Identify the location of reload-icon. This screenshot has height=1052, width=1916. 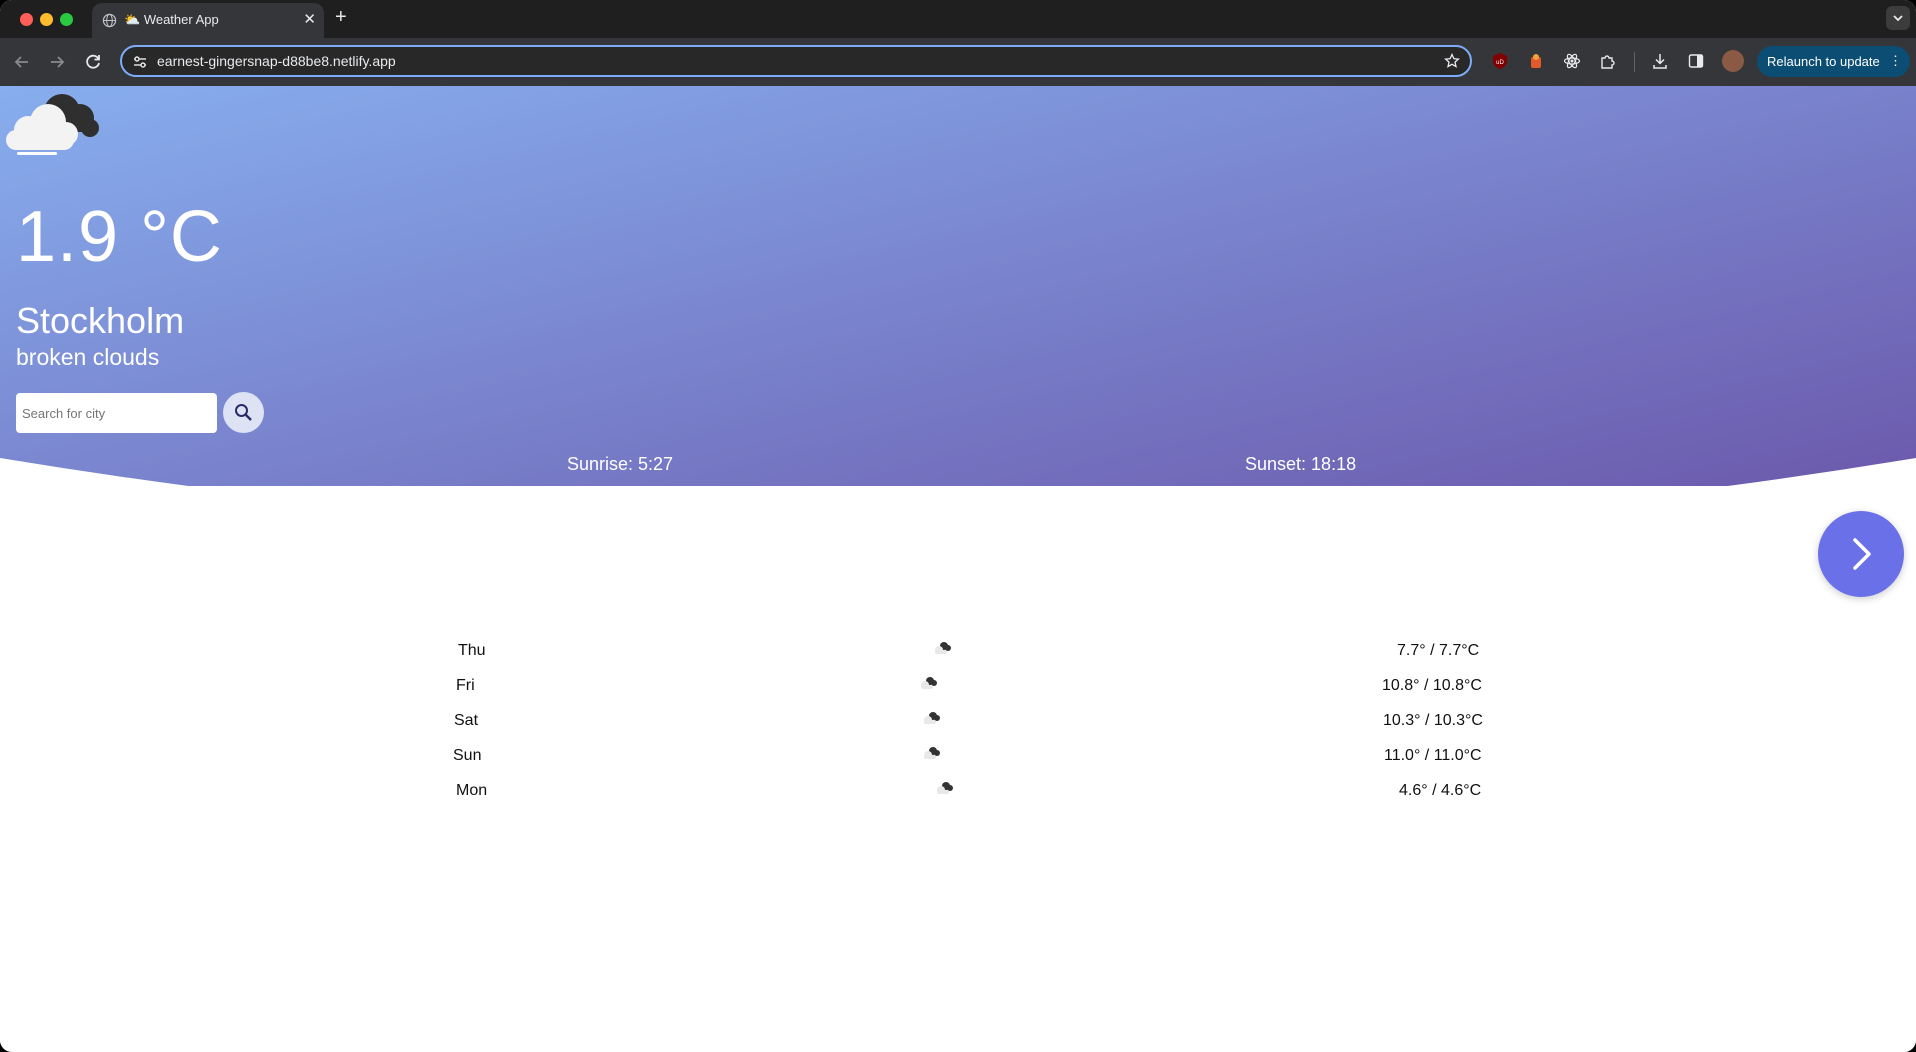
(93, 62).